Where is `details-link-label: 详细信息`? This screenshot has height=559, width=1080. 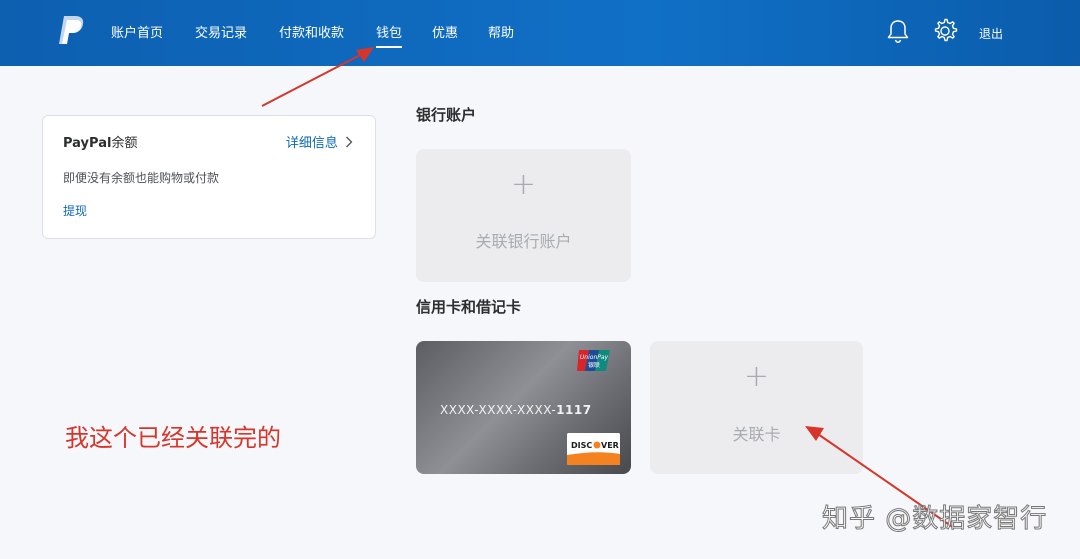
details-link-label: 详细信息 is located at coordinates (312, 143).